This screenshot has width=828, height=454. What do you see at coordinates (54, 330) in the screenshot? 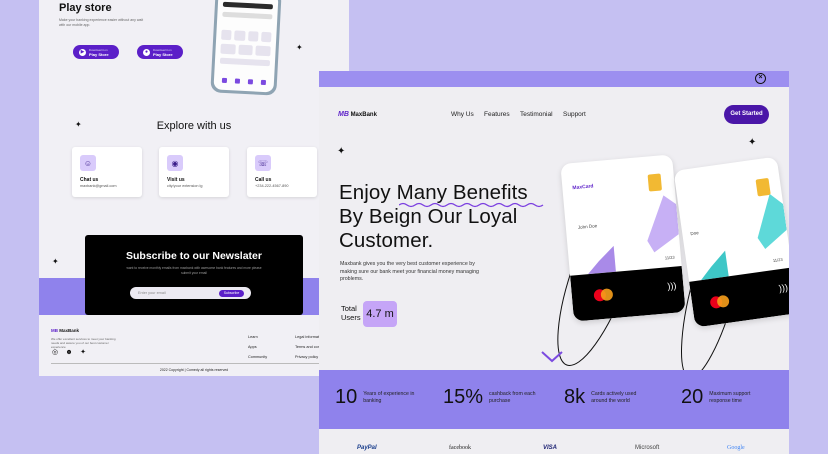
I see `footer-brand-mark: MB` at bounding box center [54, 330].